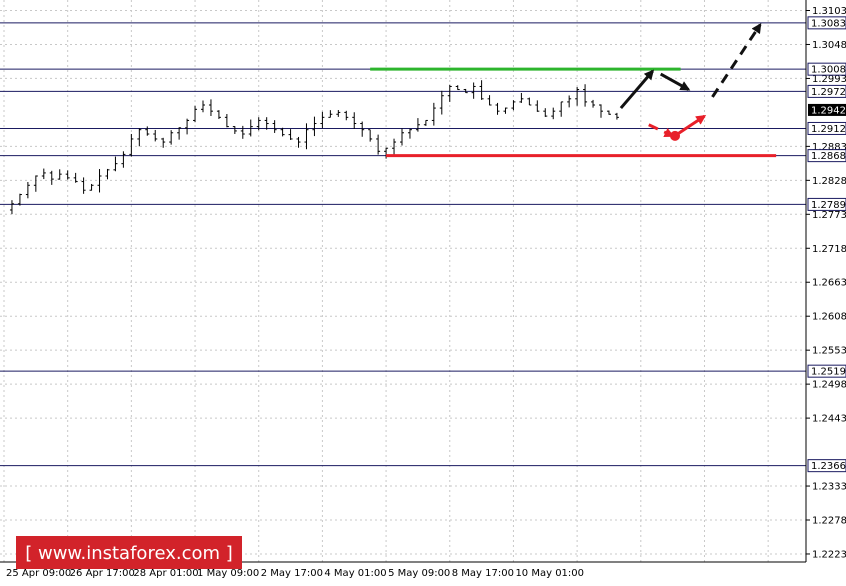 The image size is (846, 586). What do you see at coordinates (829, 351) in the screenshot?
I see `y-tick-label: 1.2553` at bounding box center [829, 351].